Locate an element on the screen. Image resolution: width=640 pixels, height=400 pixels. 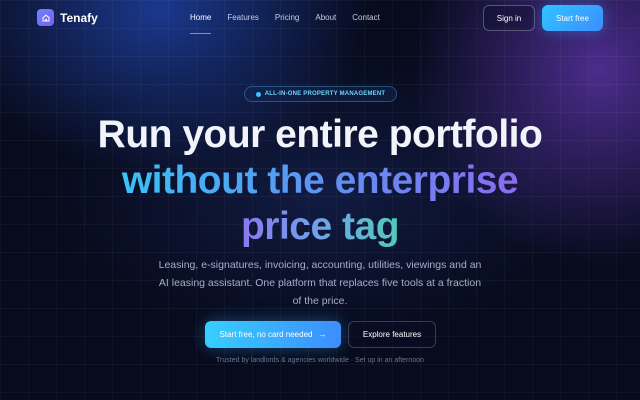
badge-text: ALL-IN-ONE PROPERTY MANAGEMENT is located at coordinates (325, 94).